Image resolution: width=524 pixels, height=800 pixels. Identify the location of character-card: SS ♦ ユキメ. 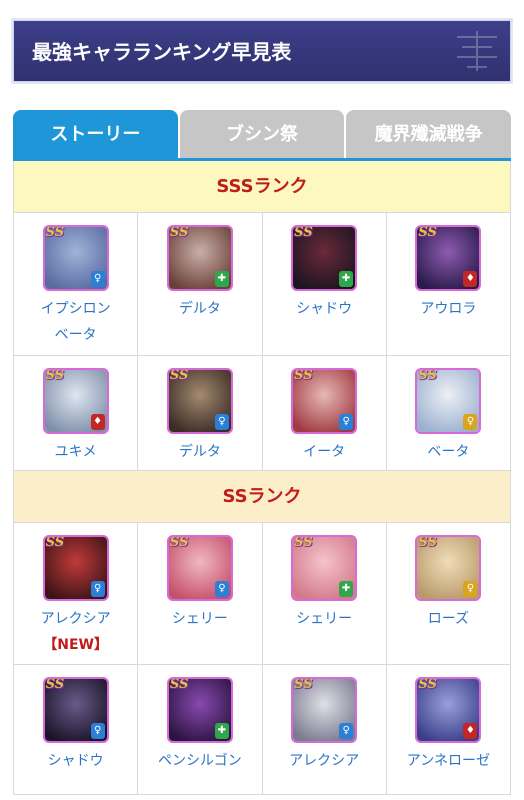
(76, 413).